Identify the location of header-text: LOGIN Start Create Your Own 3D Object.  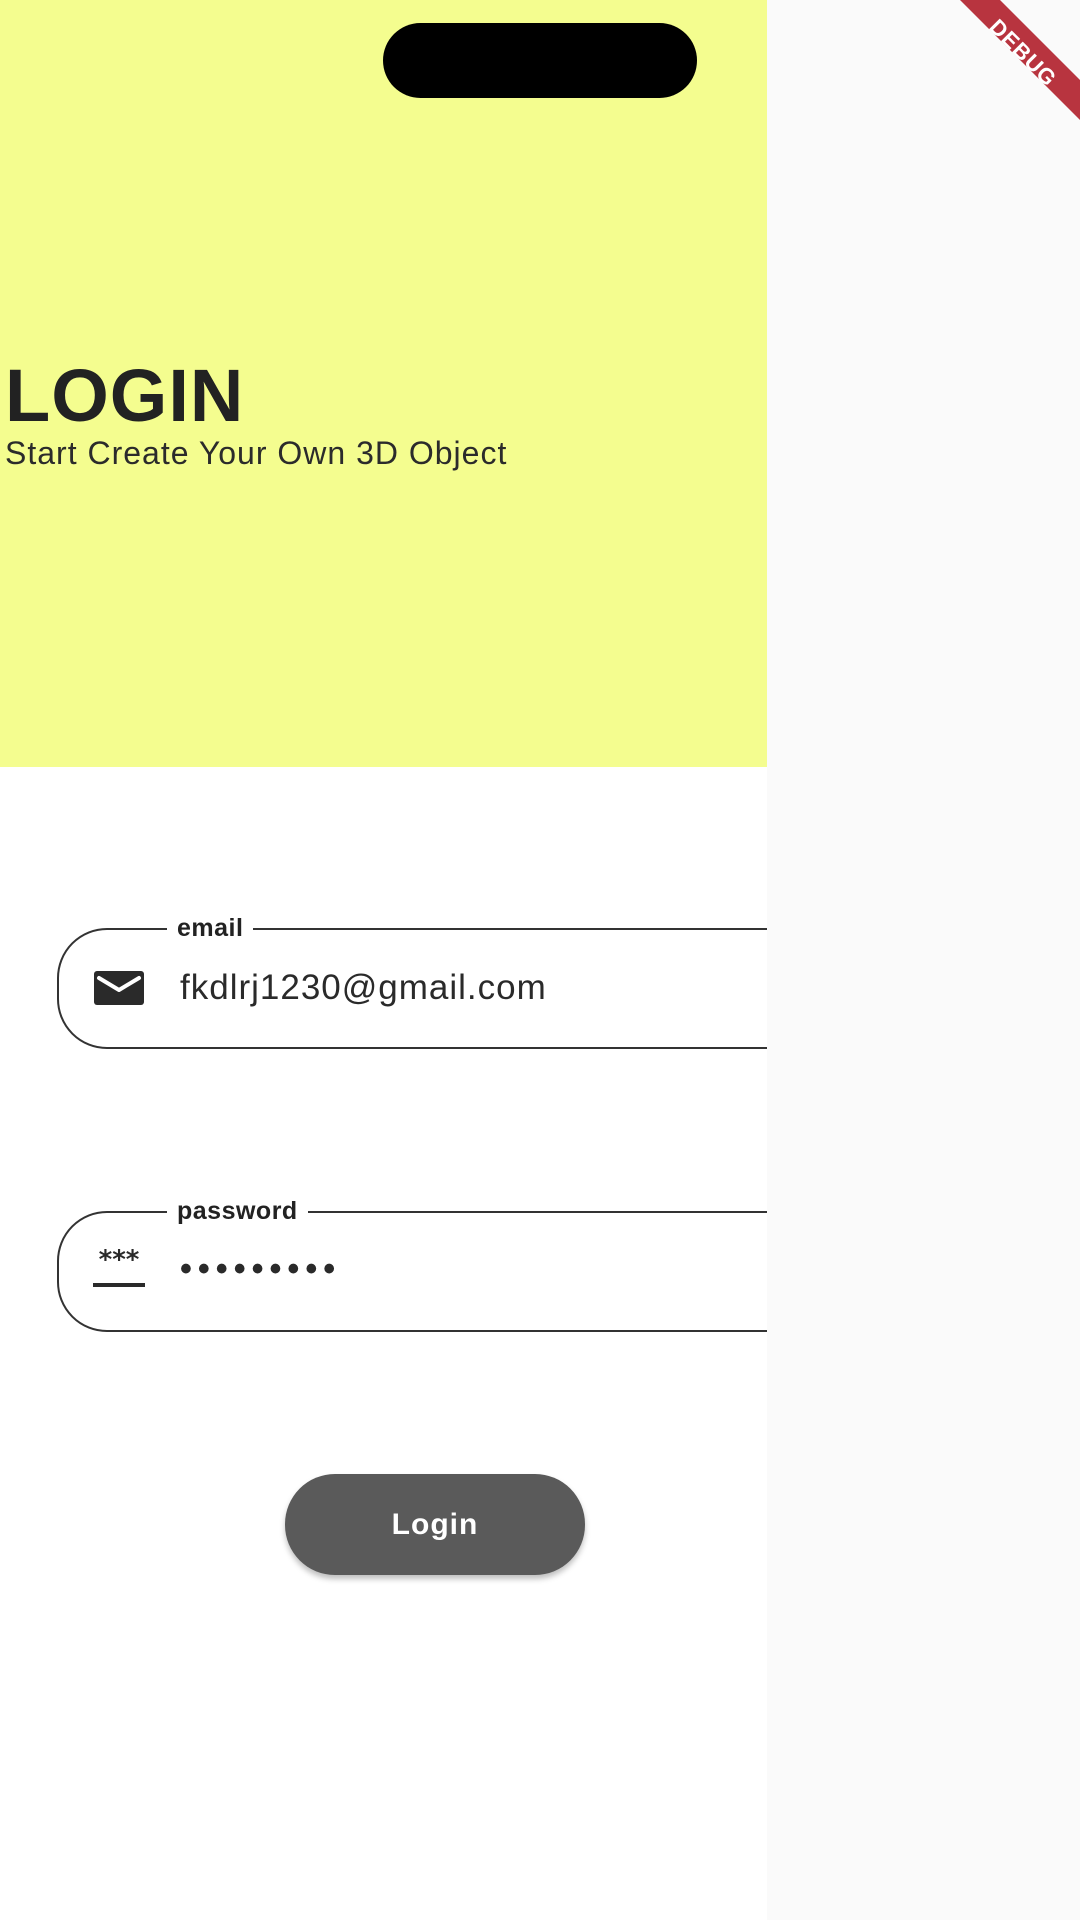
(256, 413).